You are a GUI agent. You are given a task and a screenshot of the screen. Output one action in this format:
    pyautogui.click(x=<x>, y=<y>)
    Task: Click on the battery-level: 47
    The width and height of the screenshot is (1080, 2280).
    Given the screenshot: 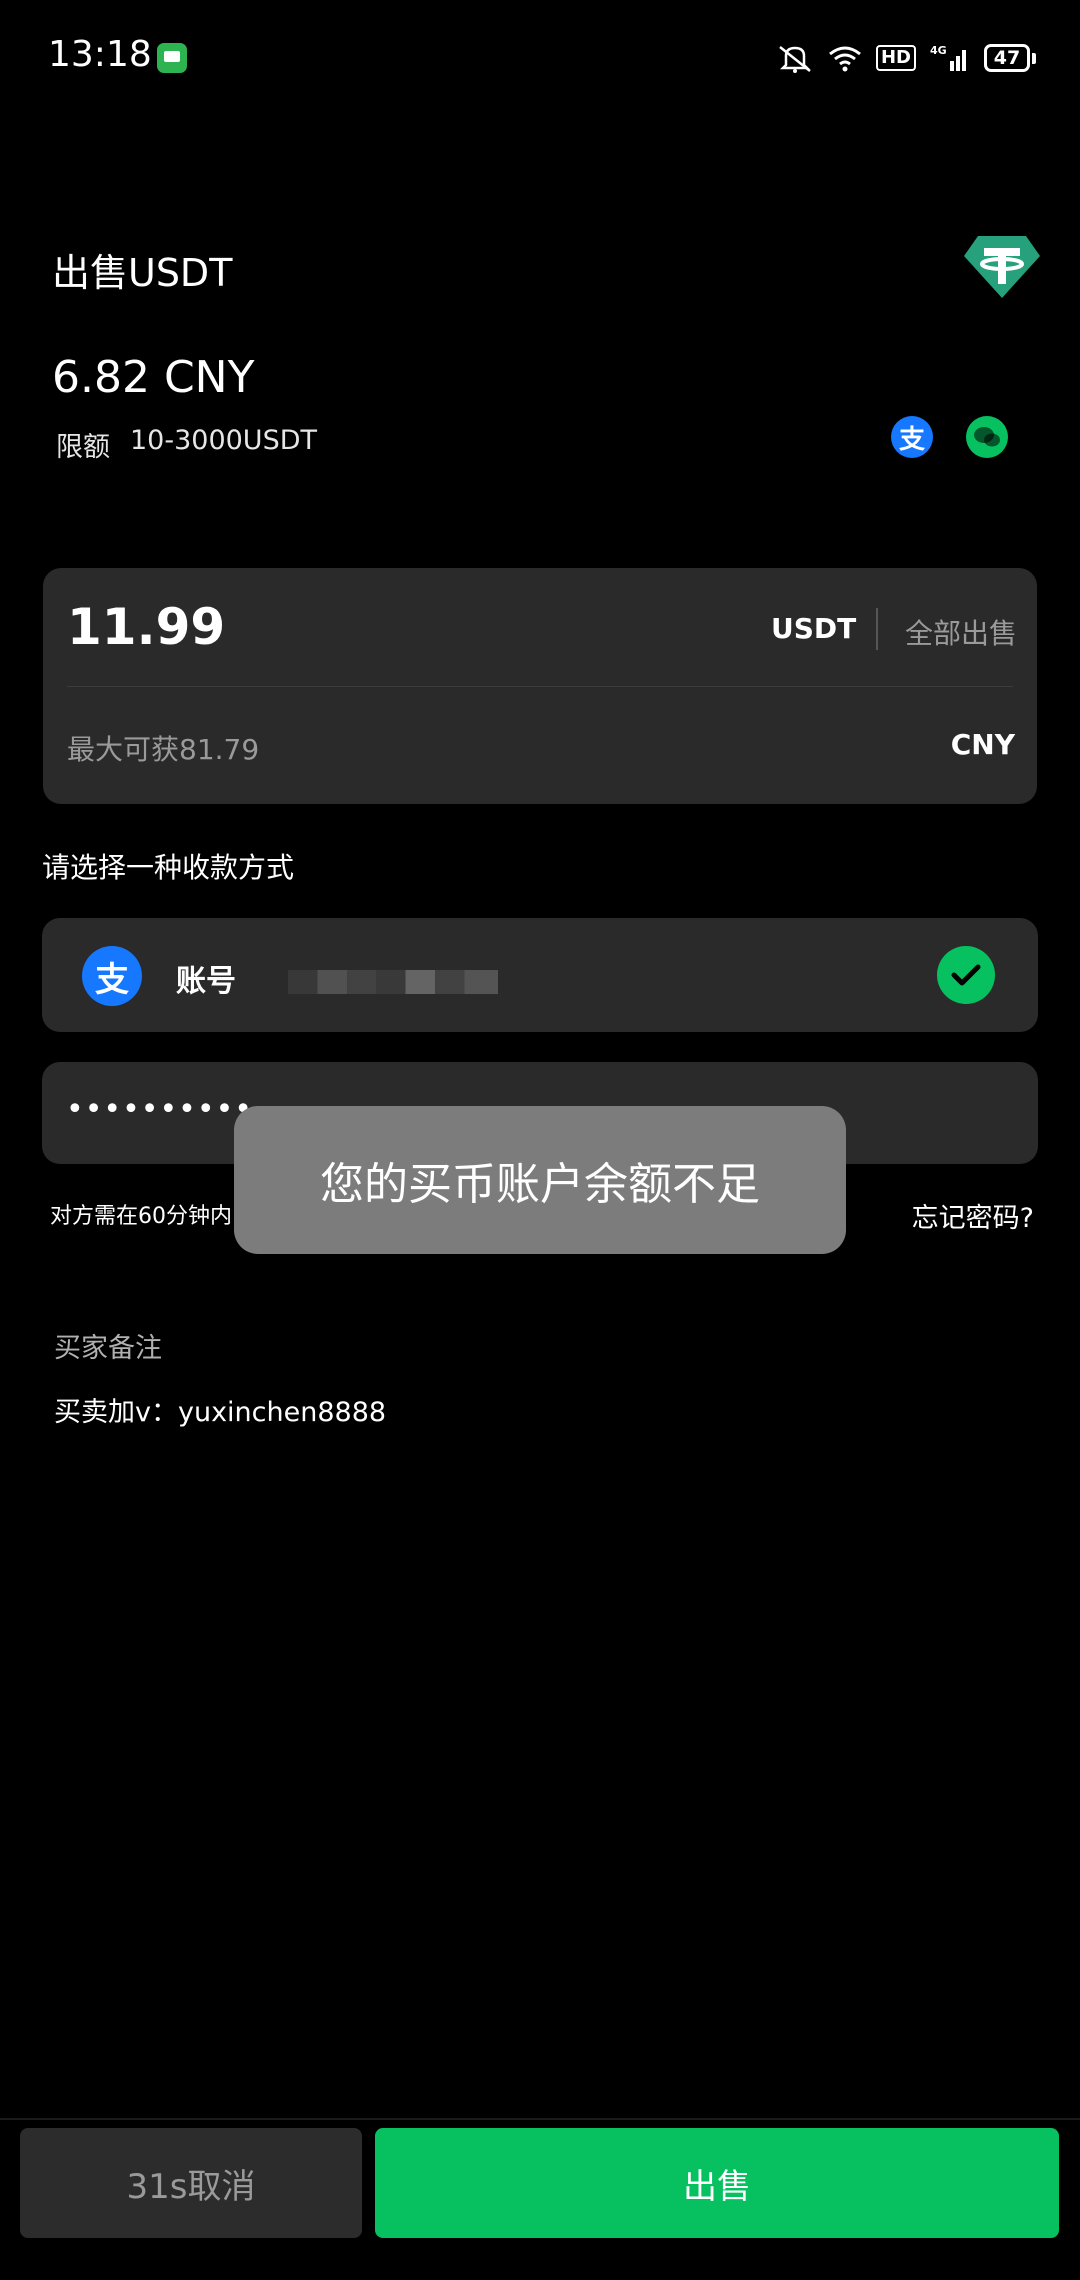 What is the action you would take?
    pyautogui.click(x=1007, y=58)
    